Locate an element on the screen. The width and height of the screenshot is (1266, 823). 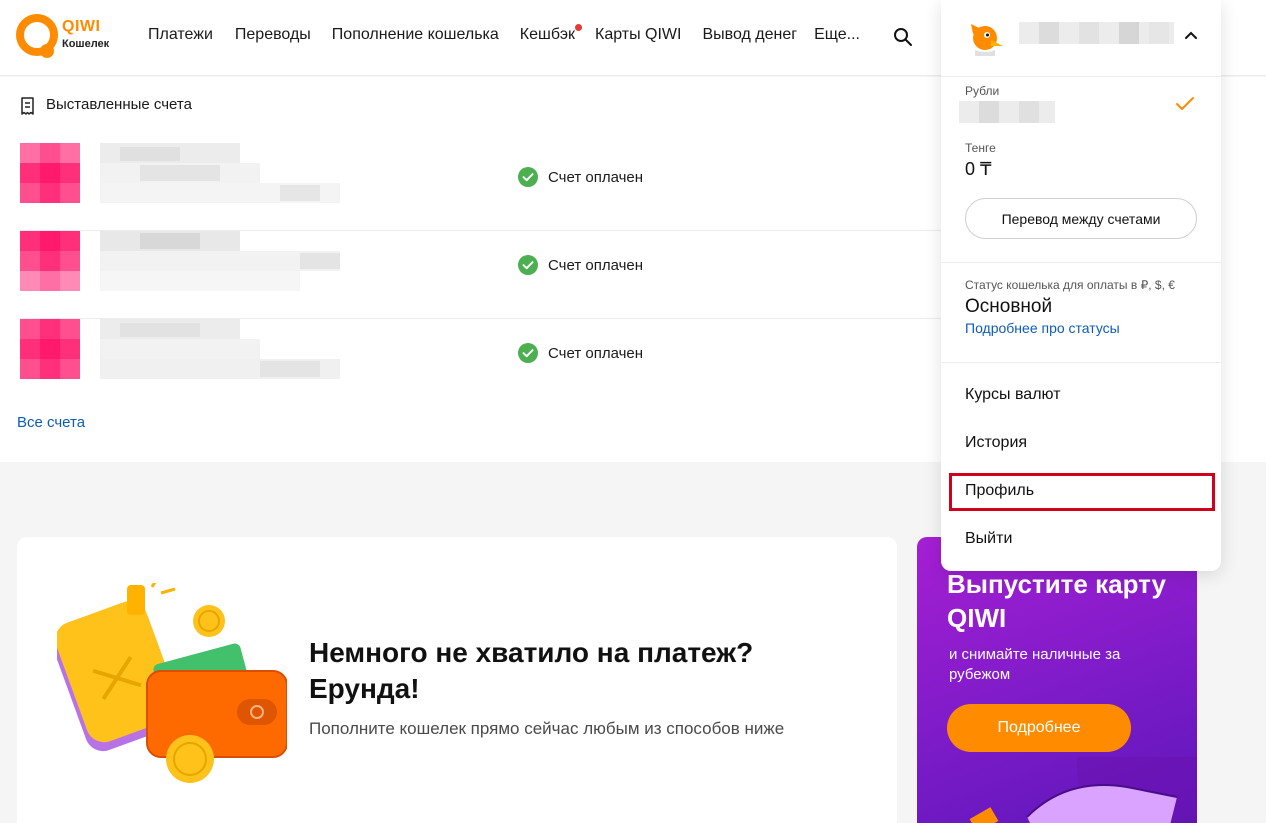
balance-value-kzt: 0 ₸ is located at coordinates (978, 169).